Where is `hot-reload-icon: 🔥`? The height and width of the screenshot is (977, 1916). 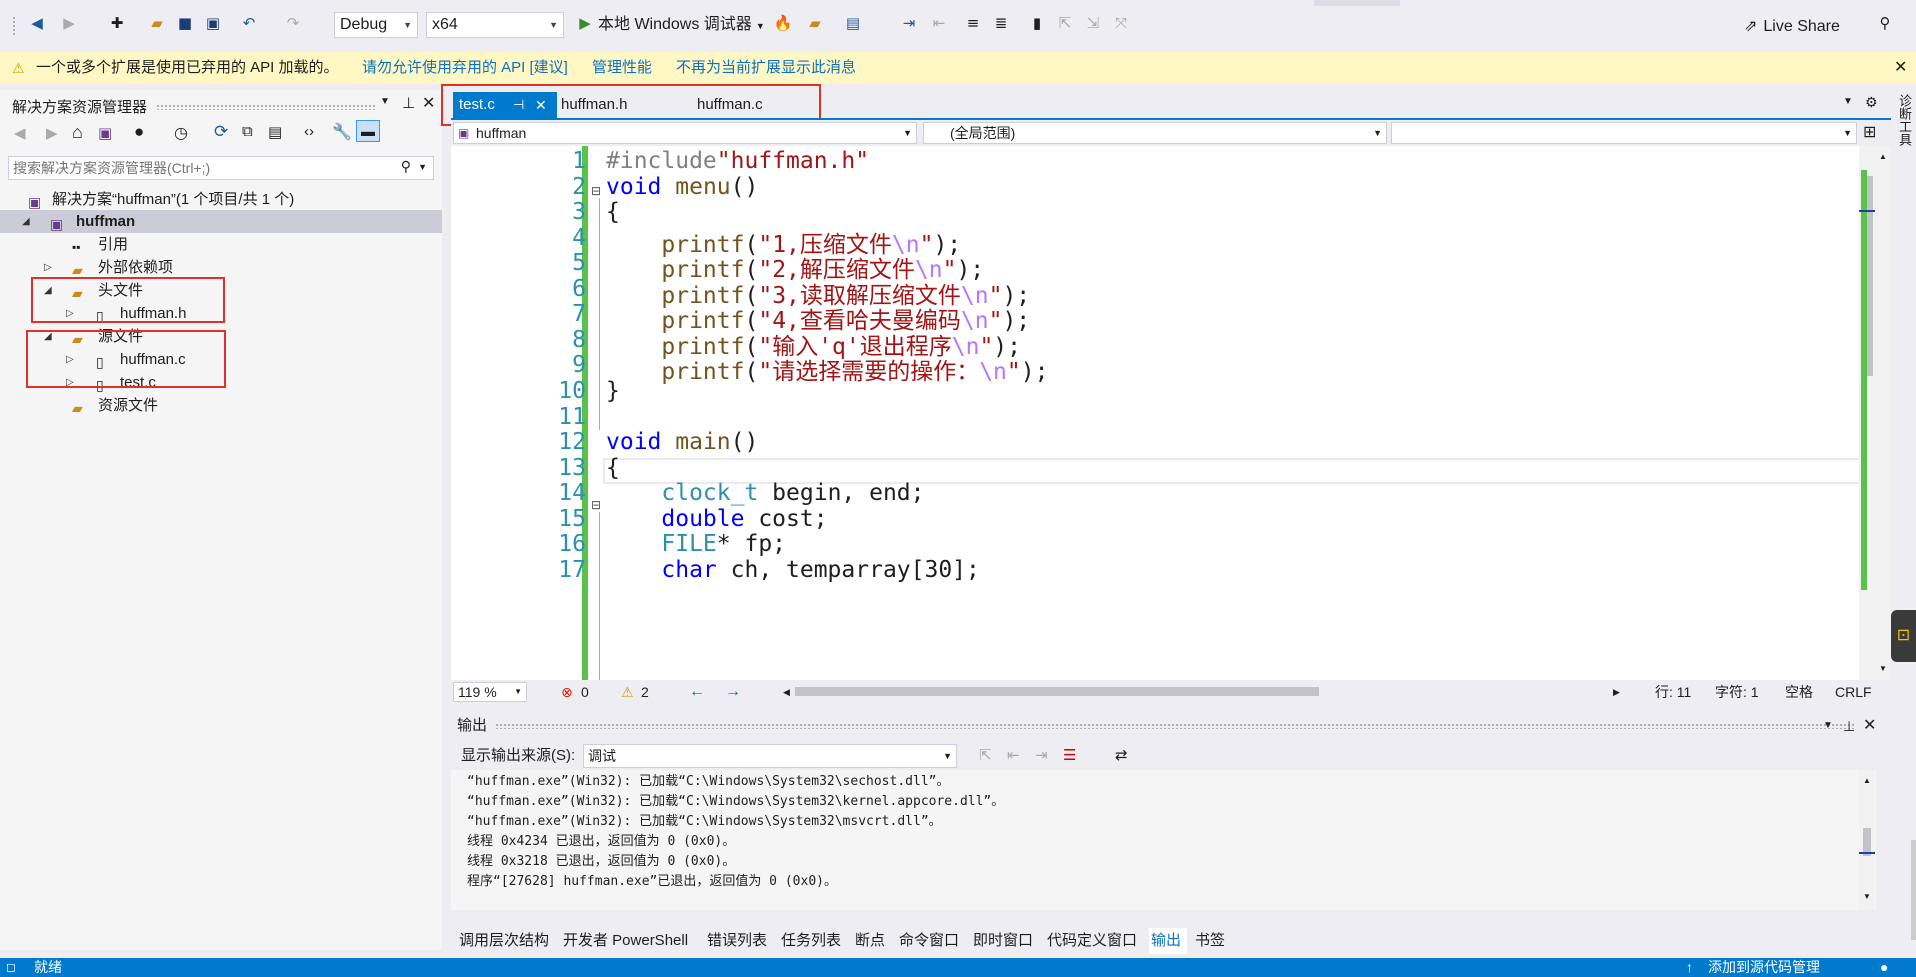 hot-reload-icon: 🔥 is located at coordinates (783, 23).